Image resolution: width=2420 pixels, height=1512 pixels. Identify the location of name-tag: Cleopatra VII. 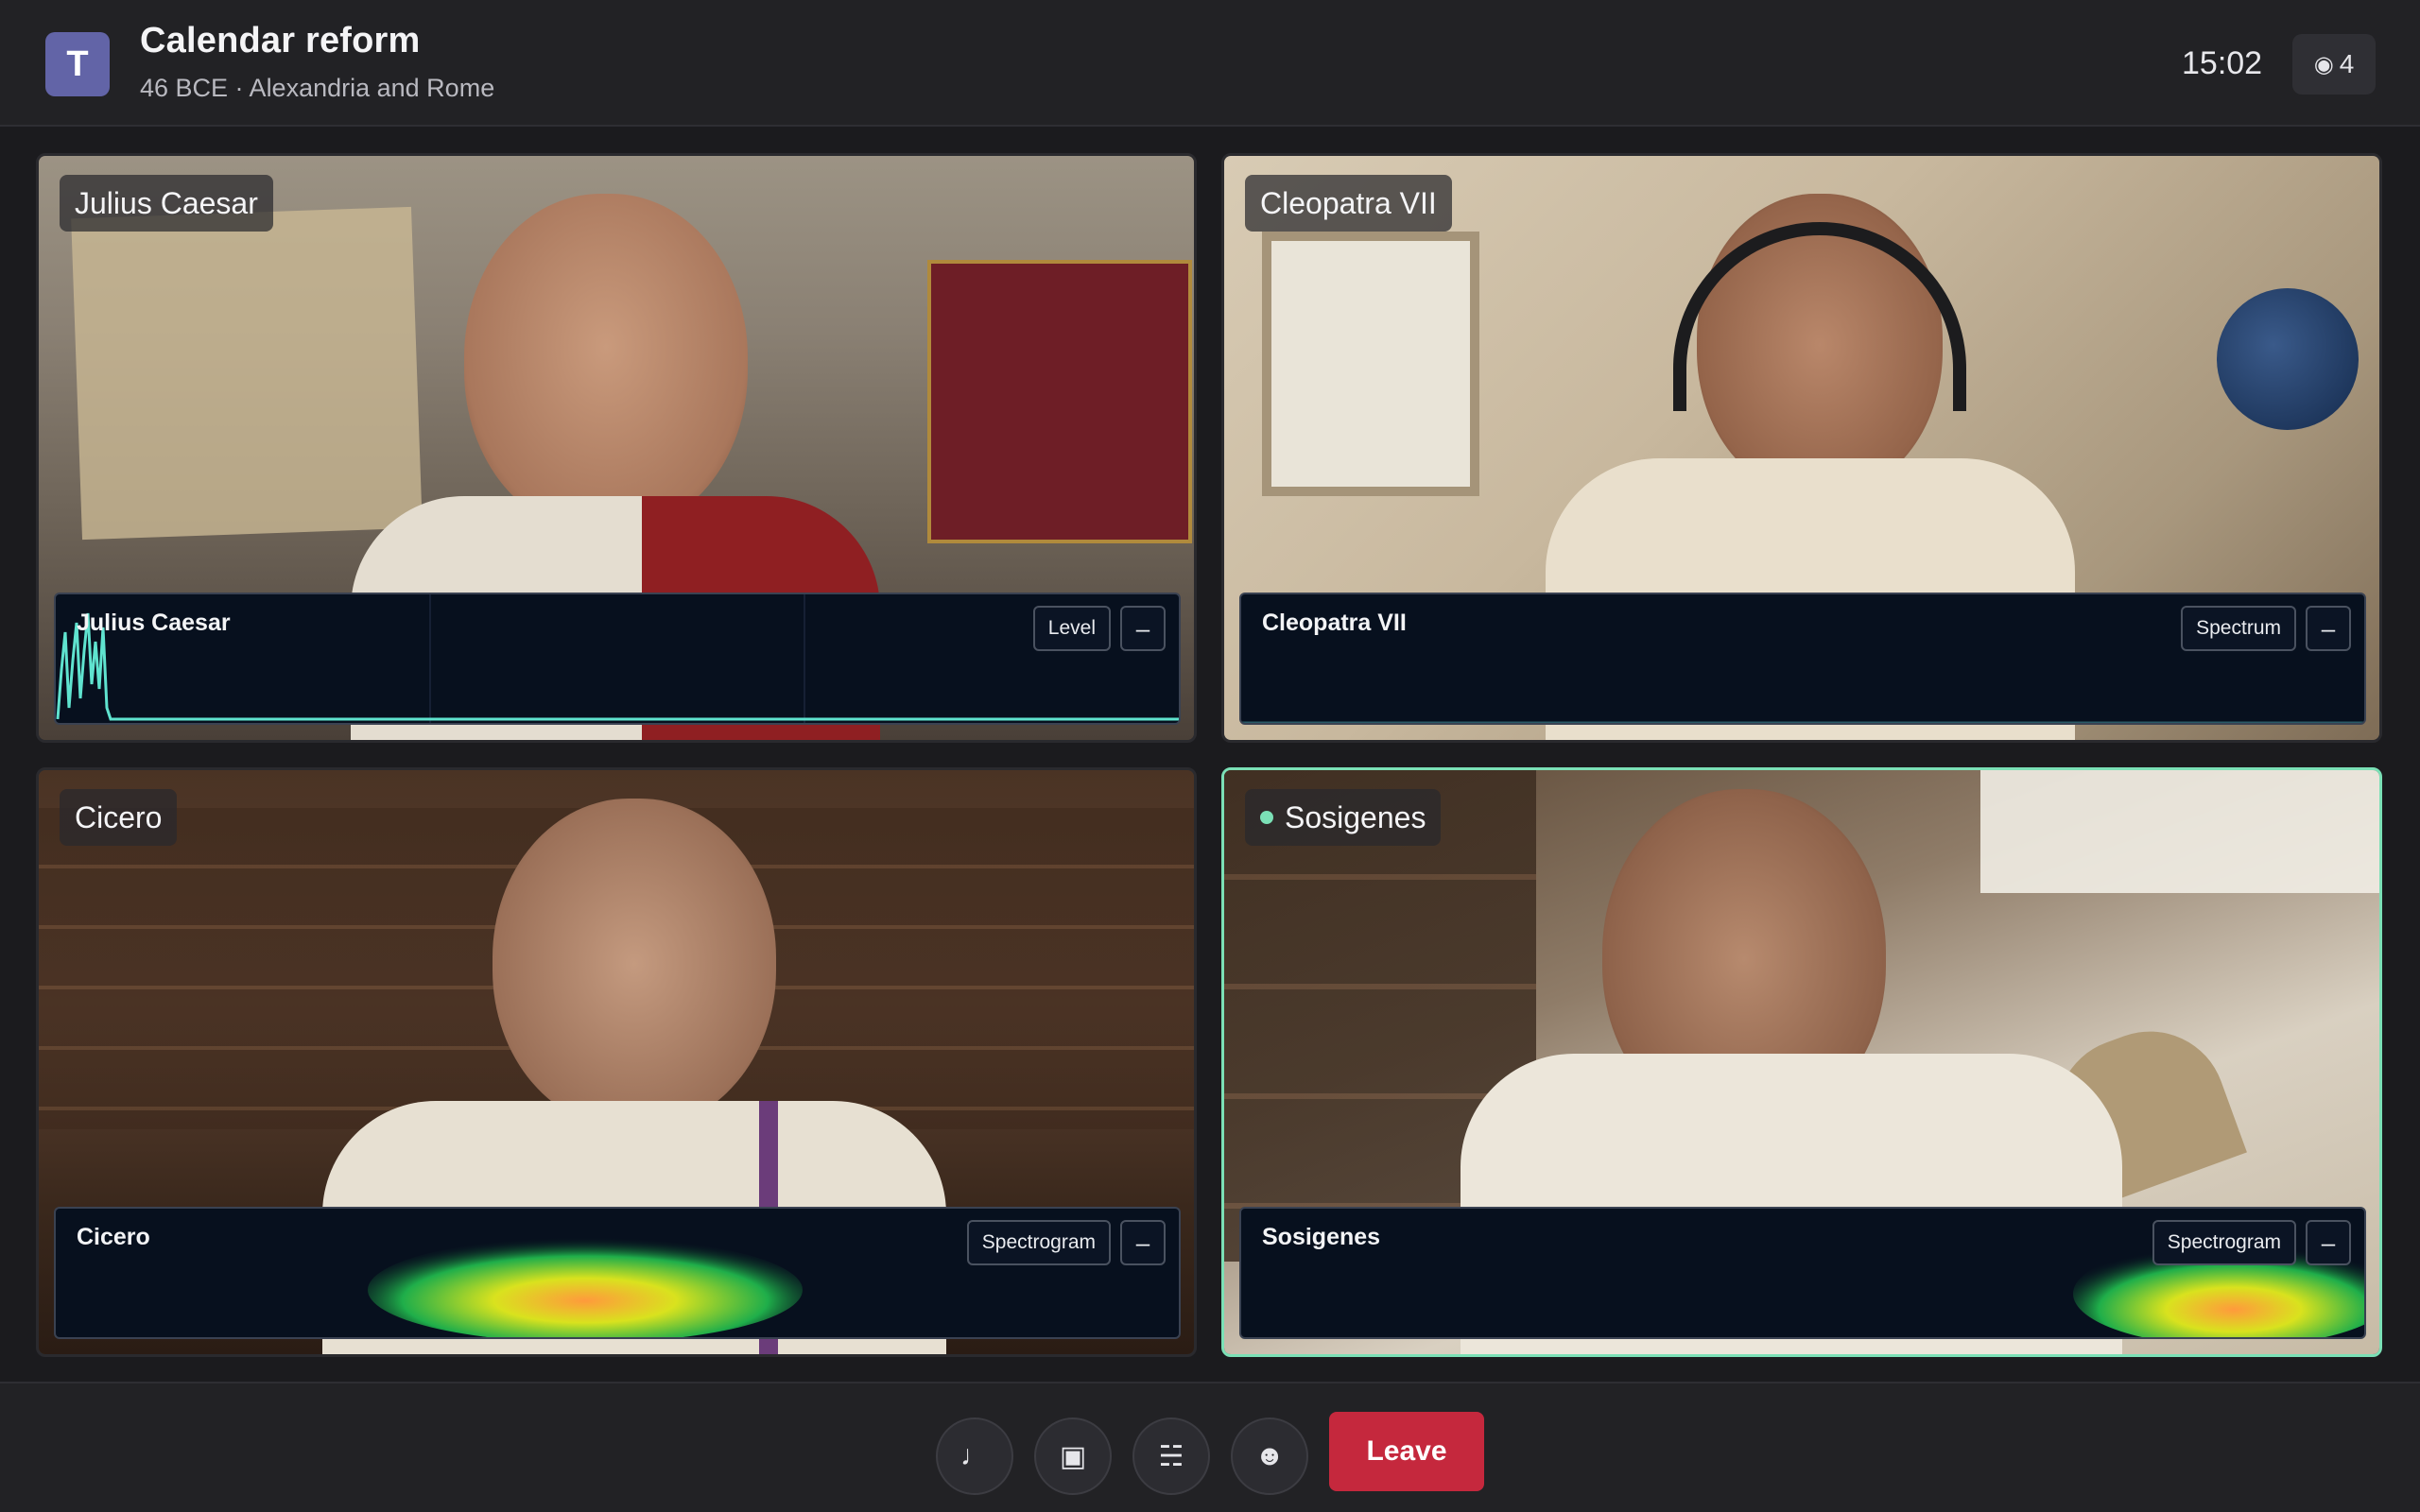
(1348, 203).